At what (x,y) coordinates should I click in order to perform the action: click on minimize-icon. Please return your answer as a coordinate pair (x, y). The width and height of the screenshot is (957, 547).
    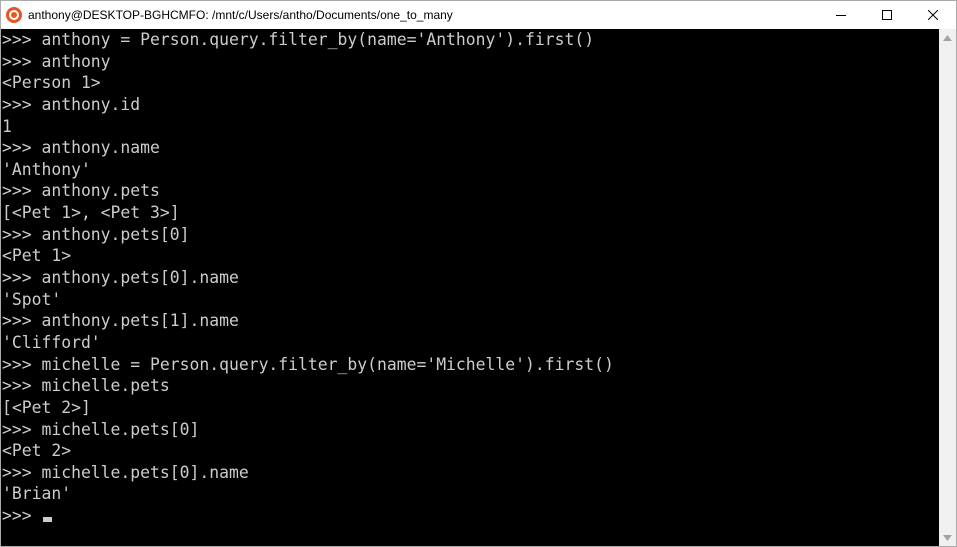
    Looking at the image, I should click on (841, 15).